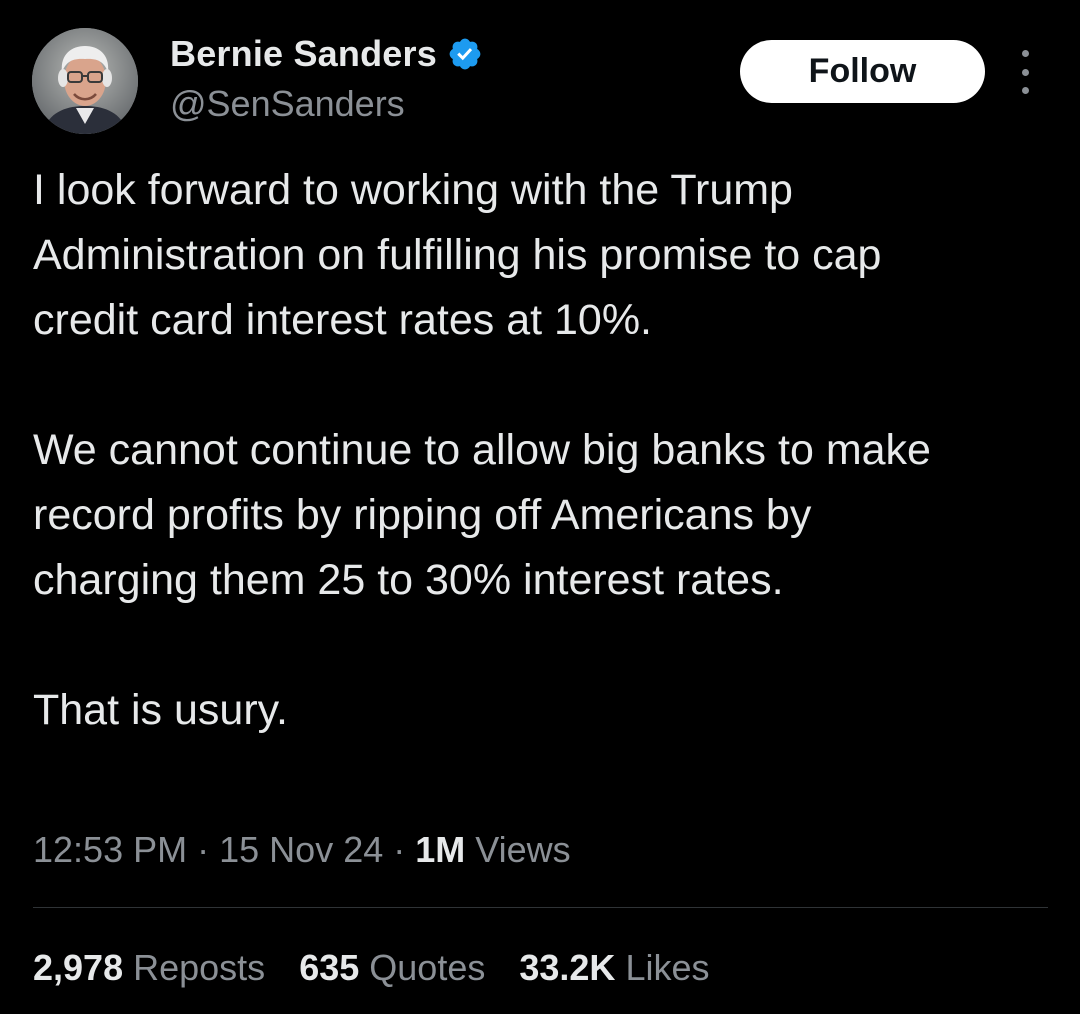 This screenshot has height=1014, width=1080. Describe the element at coordinates (329, 967) in the screenshot. I see `quotes-count: 635` at that location.